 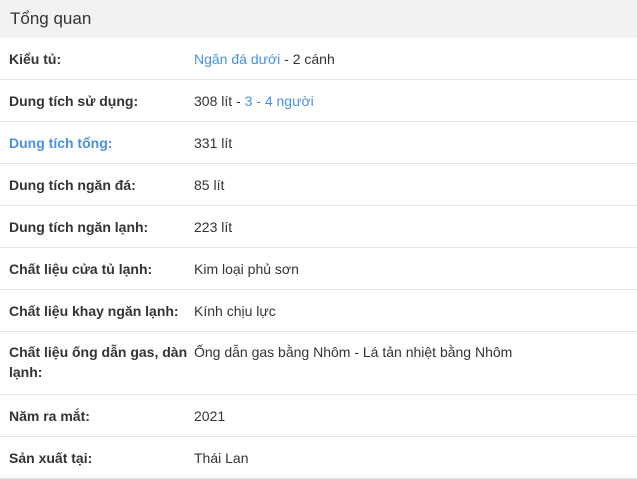 What do you see at coordinates (318, 311) in the screenshot?
I see `spec-row-tray-material: Chất liệu khay ngăn lạnh: Kính chịu lực` at bounding box center [318, 311].